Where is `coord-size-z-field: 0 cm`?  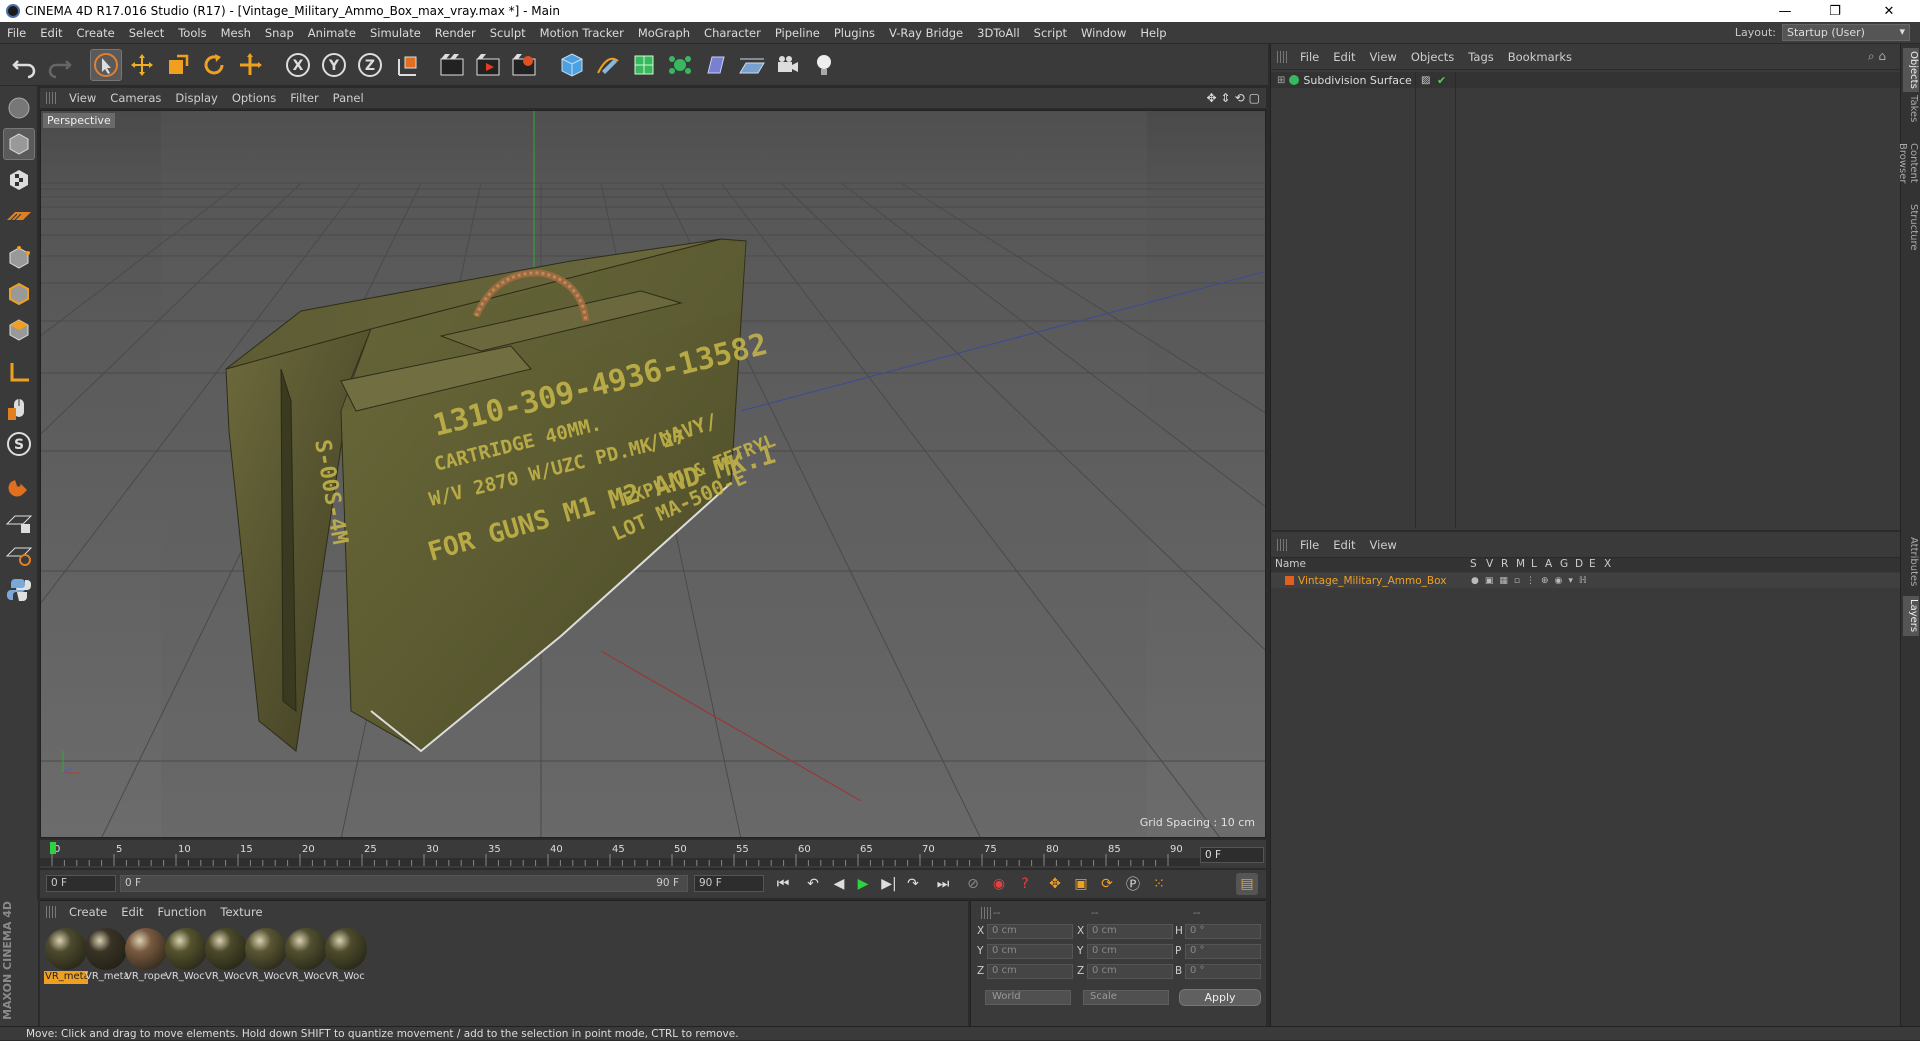
coord-size-z-field: 0 cm is located at coordinates (1130, 971).